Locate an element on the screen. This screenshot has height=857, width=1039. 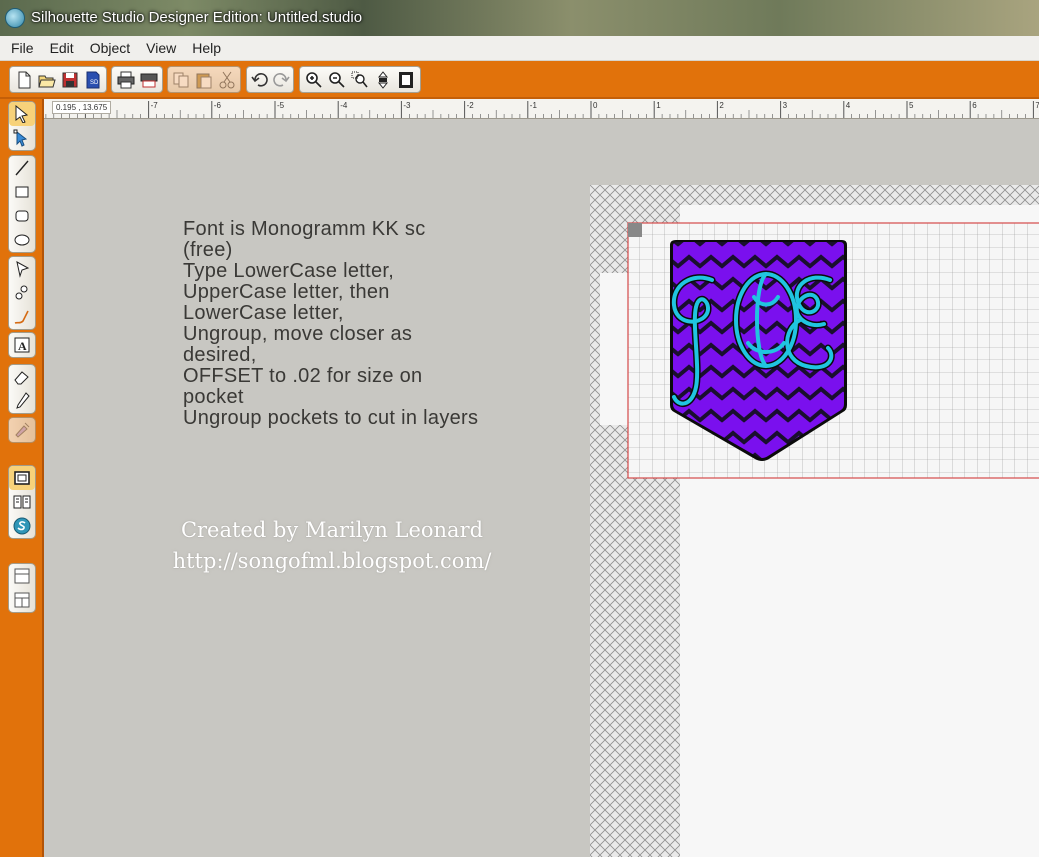
fill-color-icon is located at coordinates (22, 430).